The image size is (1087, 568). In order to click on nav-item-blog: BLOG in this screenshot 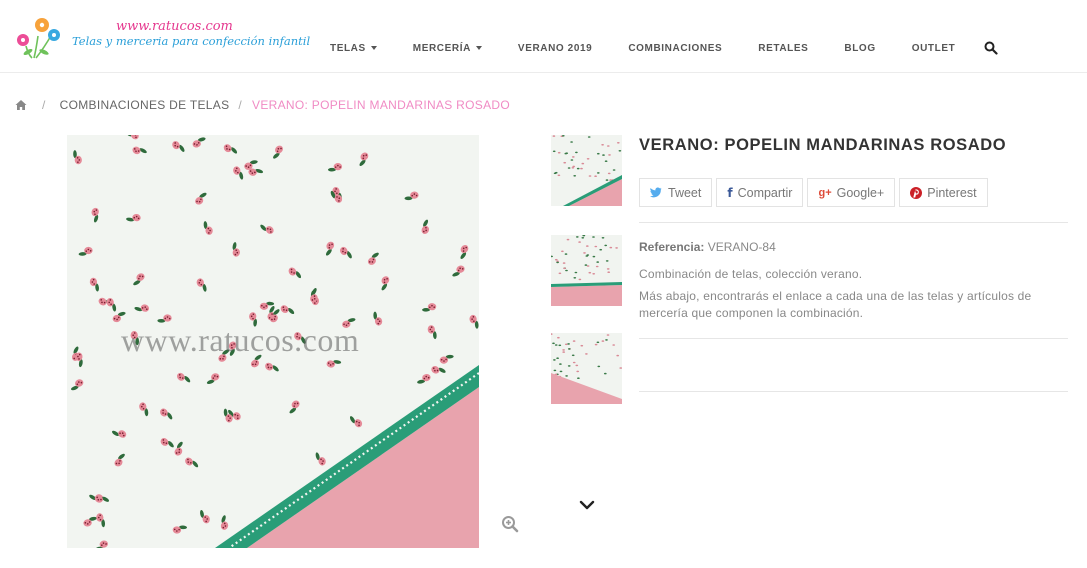, I will do `click(859, 48)`.